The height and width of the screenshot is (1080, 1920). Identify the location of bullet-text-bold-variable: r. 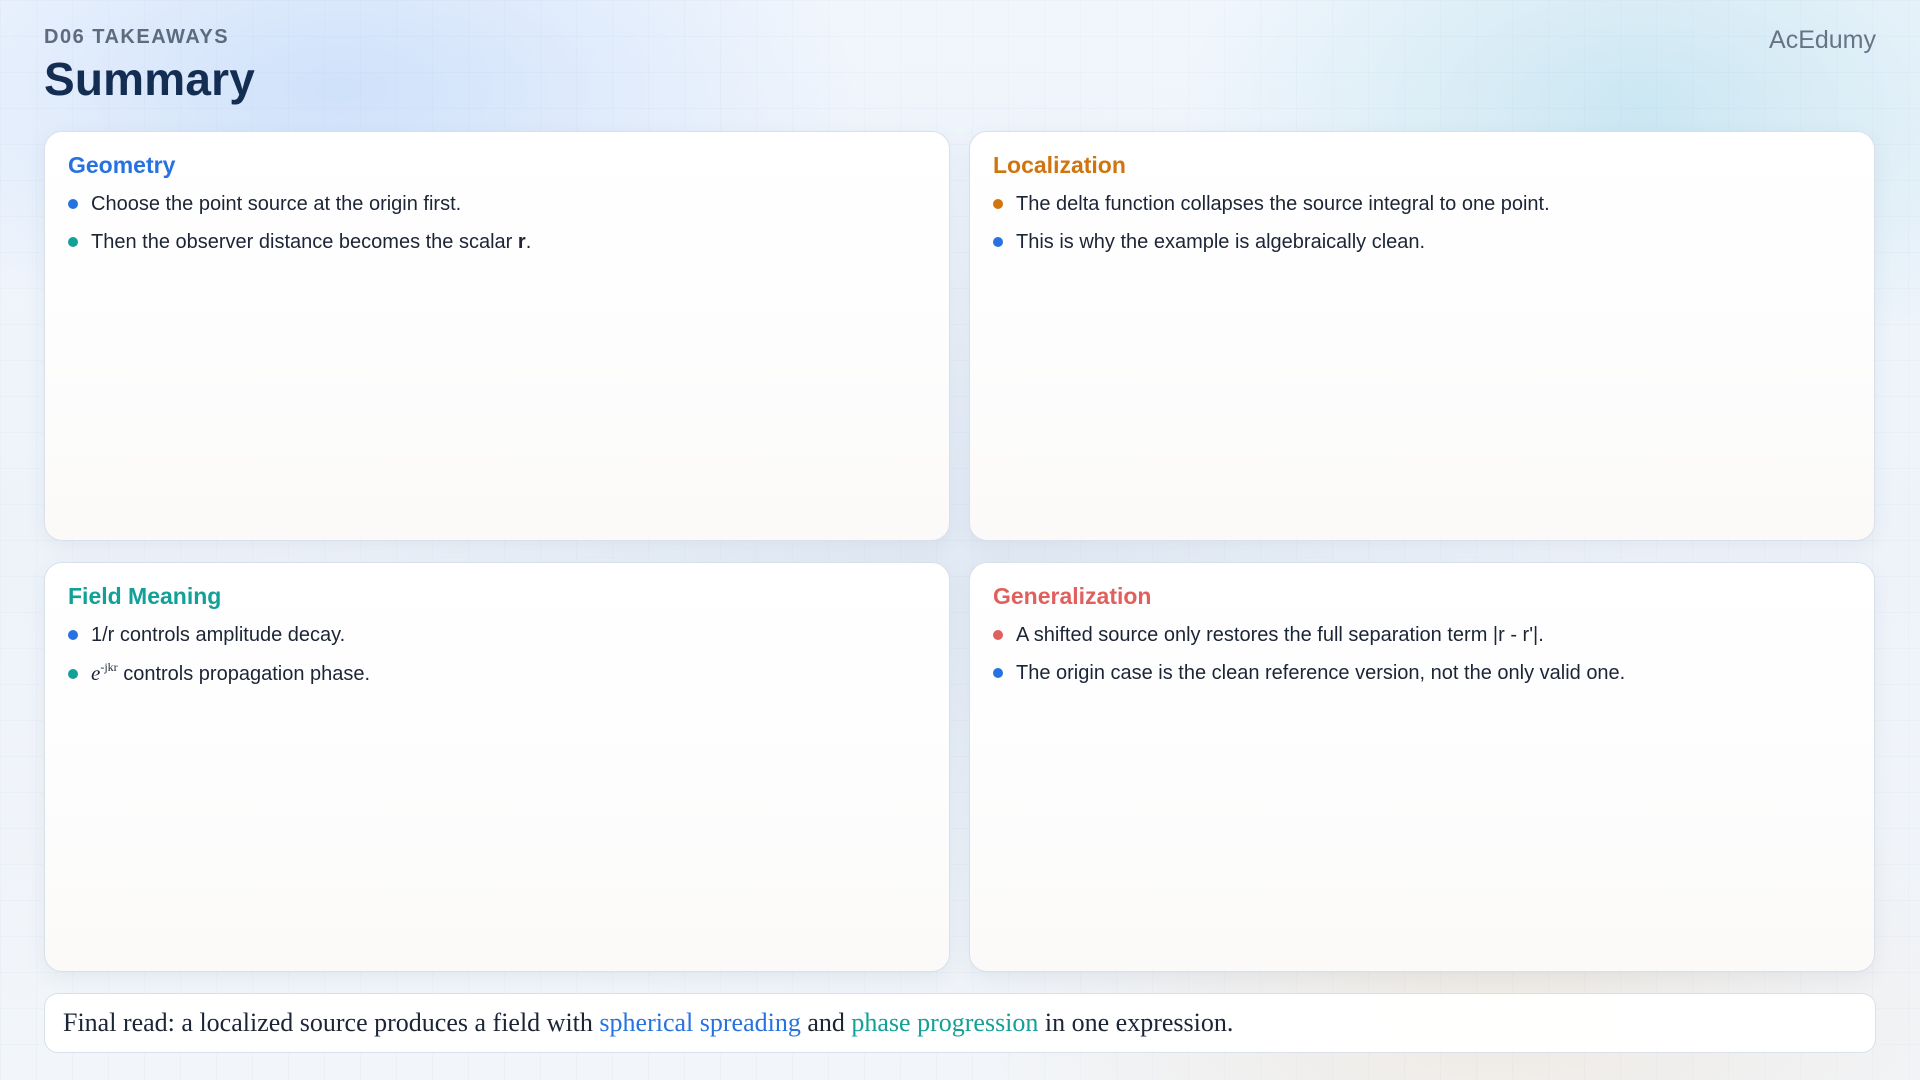
(521, 242).